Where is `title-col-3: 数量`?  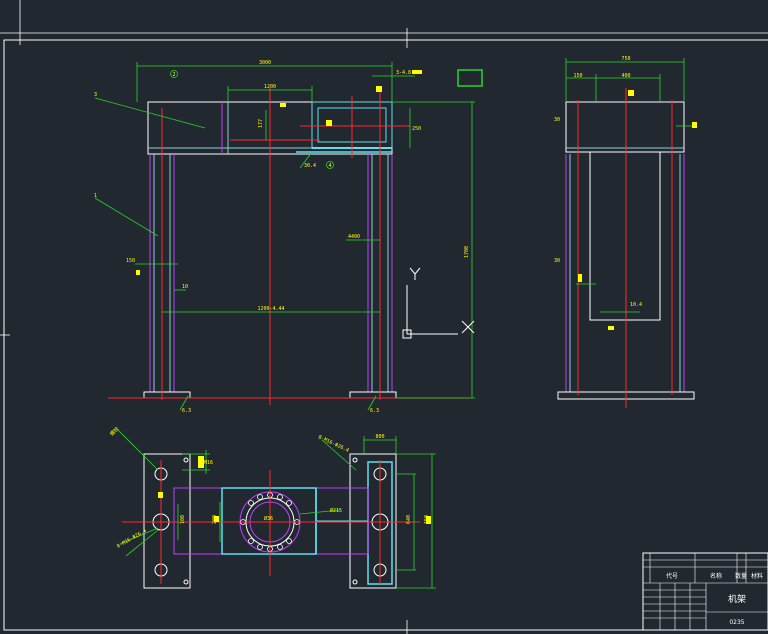 title-col-3: 数量 is located at coordinates (741, 576).